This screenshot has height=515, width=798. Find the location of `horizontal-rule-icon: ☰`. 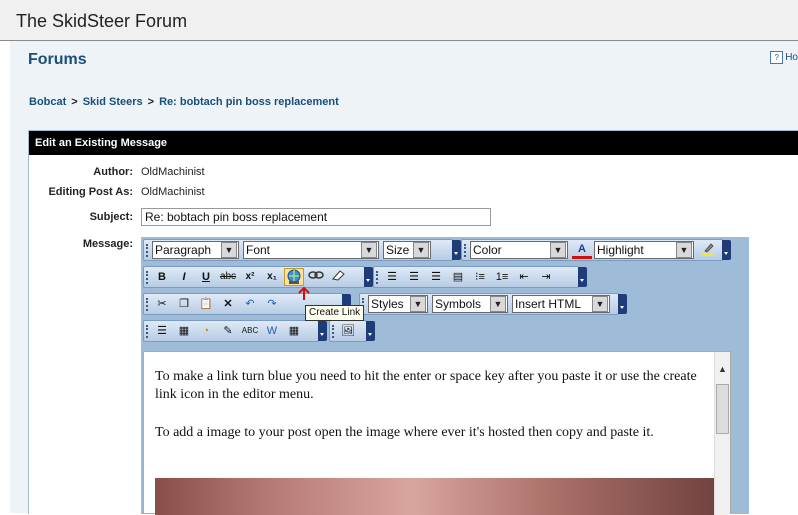

horizontal-rule-icon: ☰ is located at coordinates (162, 331).